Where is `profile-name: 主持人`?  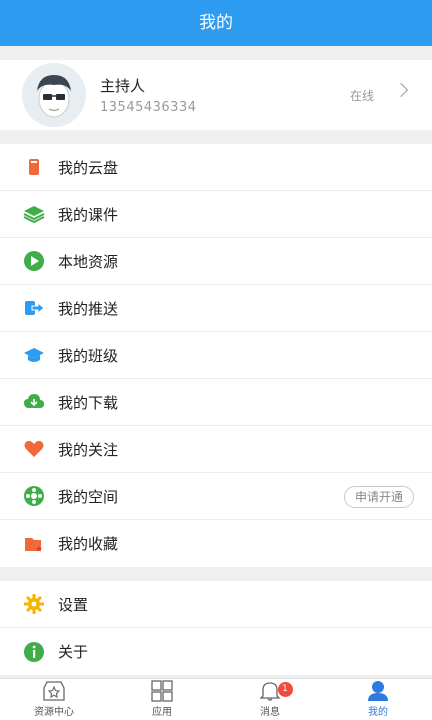 profile-name: 主持人 is located at coordinates (123, 86).